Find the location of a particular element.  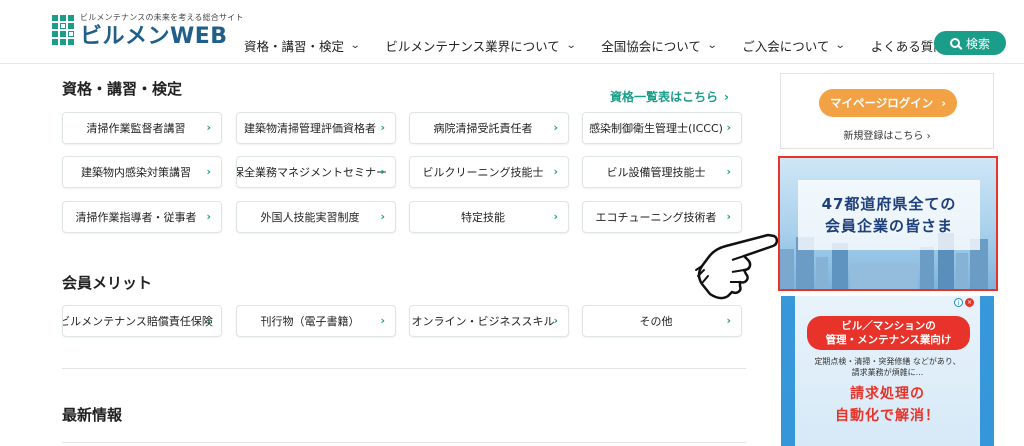

benefit-button: その他 › is located at coordinates (662, 321).